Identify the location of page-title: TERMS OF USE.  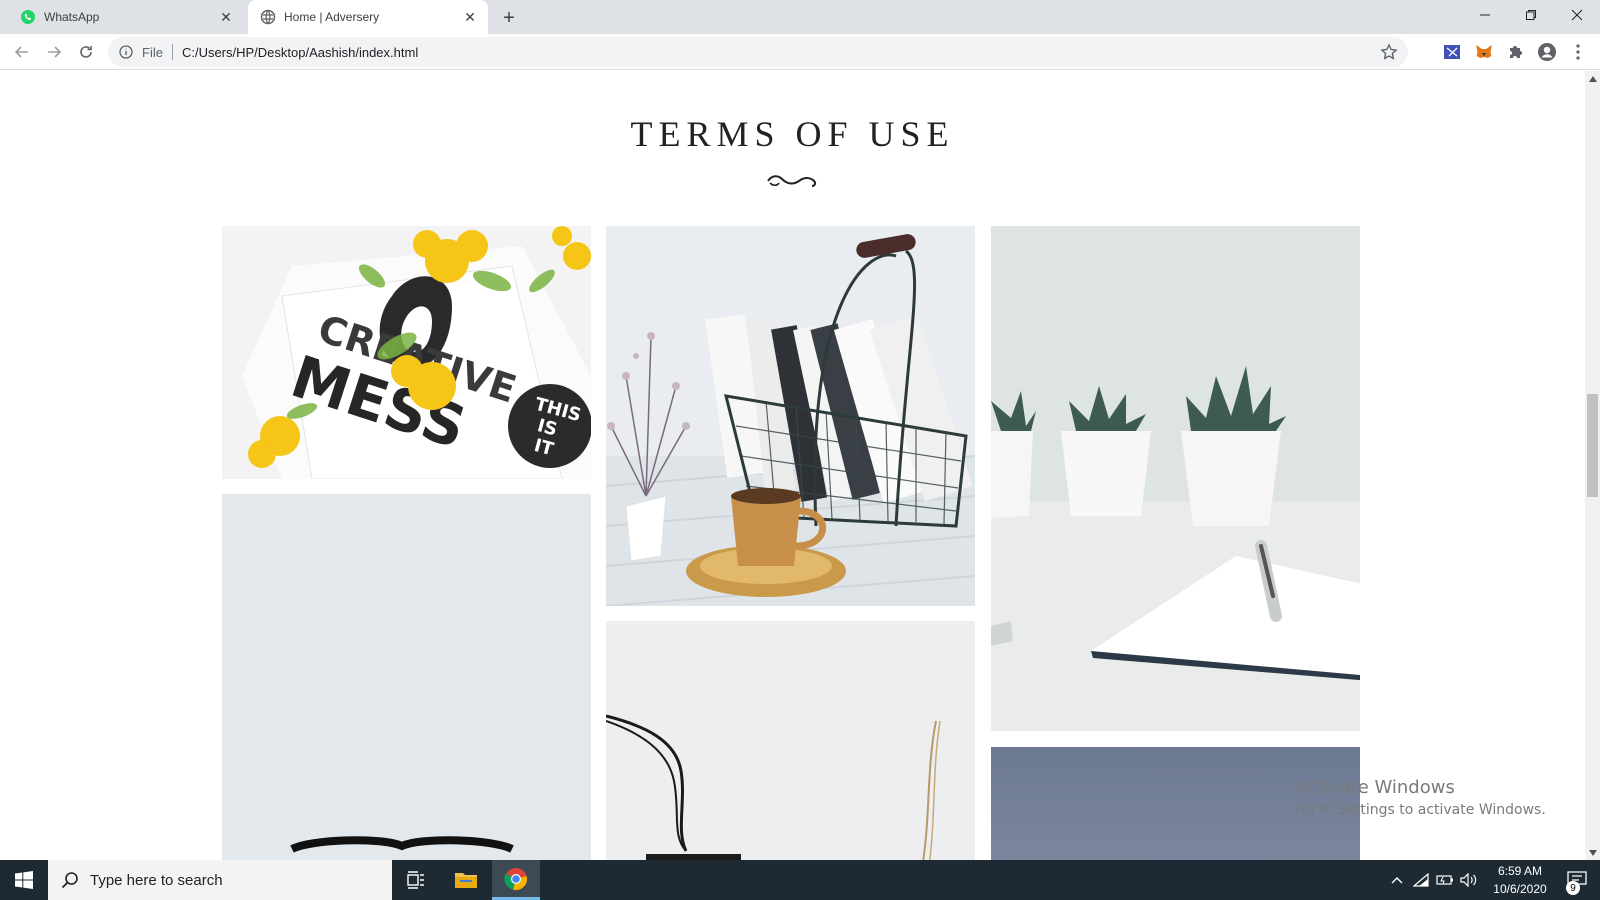
(792, 134).